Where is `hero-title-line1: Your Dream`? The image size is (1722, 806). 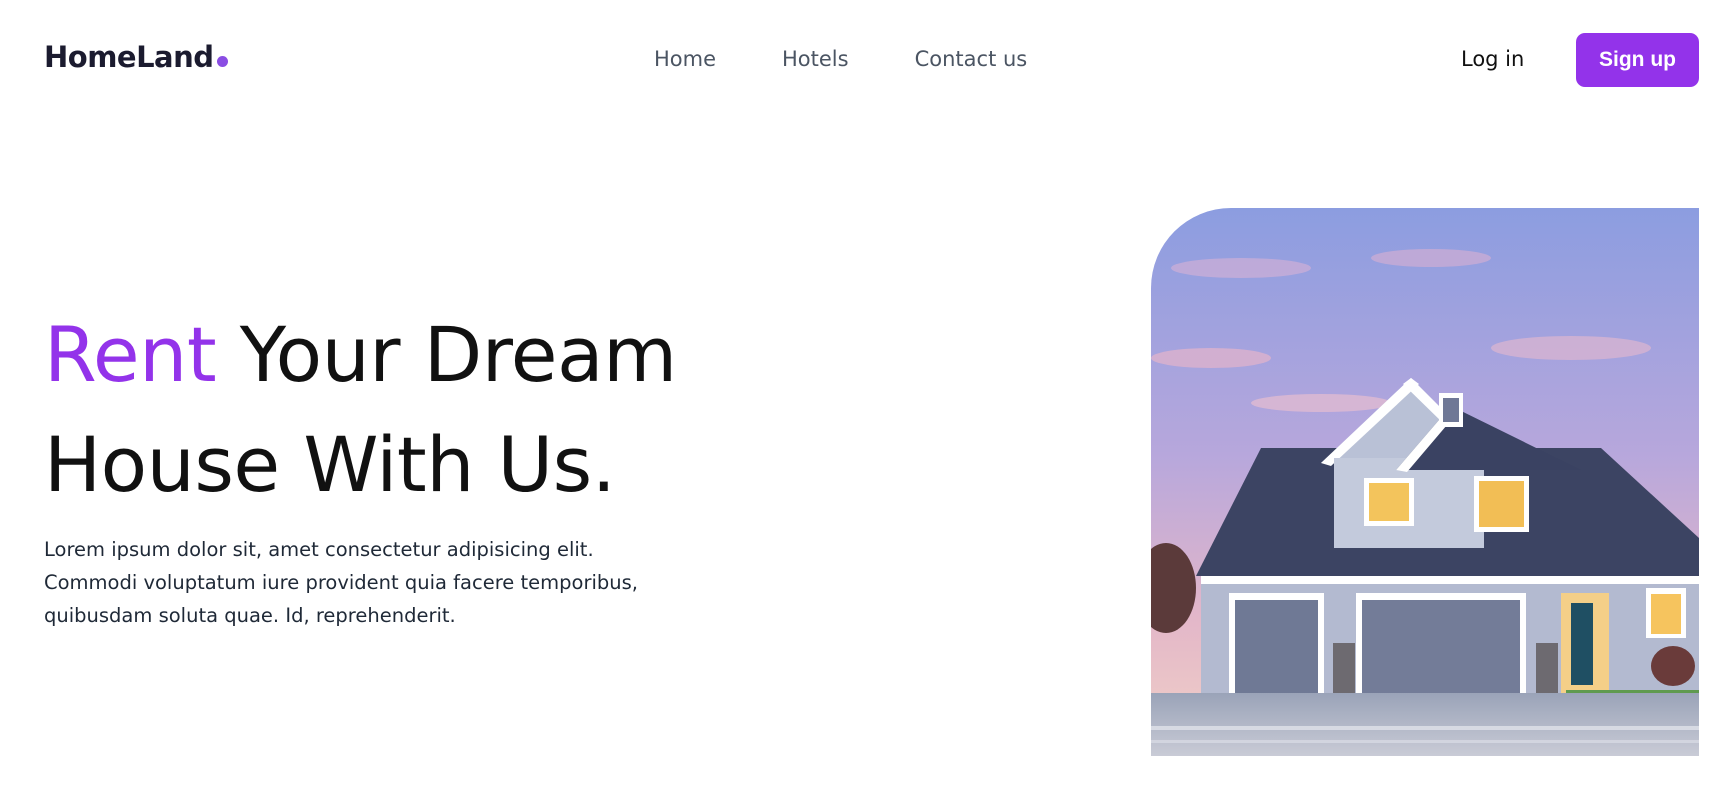 hero-title-line1: Your Dream is located at coordinates (458, 354).